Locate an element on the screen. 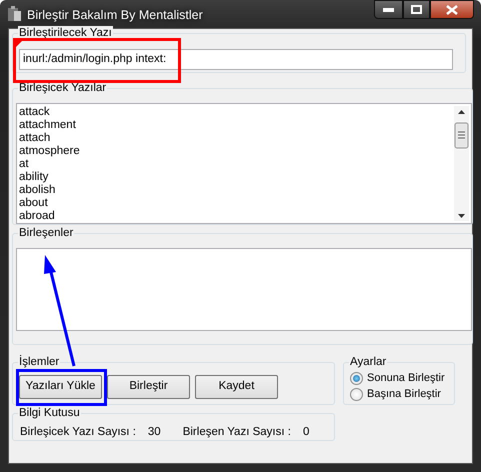 The height and width of the screenshot is (472, 481). scrollbar is located at coordinates (461, 163).